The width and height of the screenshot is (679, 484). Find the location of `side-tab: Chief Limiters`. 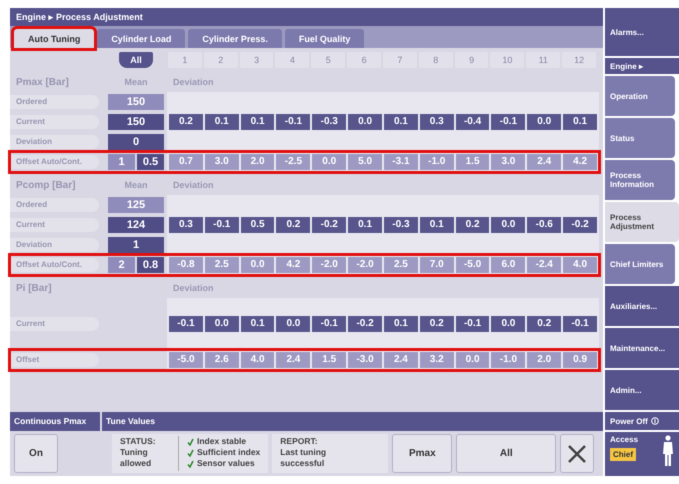

side-tab: Chief Limiters is located at coordinates (640, 264).